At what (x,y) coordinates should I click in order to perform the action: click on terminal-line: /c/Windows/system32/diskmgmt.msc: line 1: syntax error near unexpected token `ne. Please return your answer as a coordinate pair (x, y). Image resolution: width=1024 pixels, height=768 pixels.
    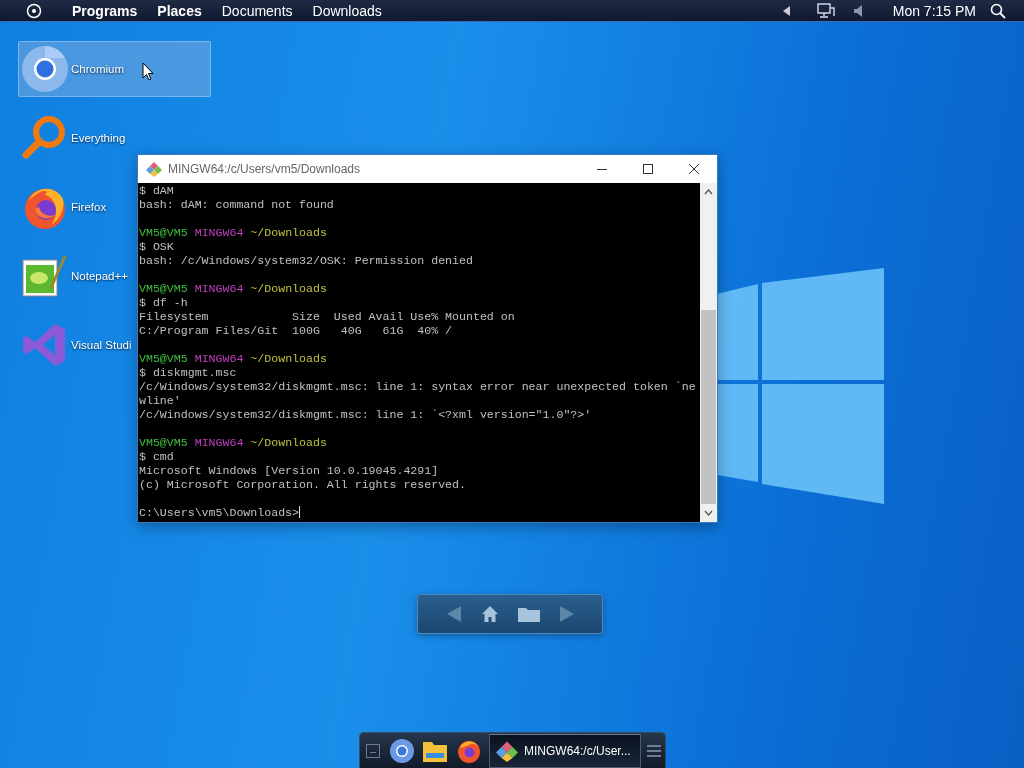
    Looking at the image, I should click on (418, 387).